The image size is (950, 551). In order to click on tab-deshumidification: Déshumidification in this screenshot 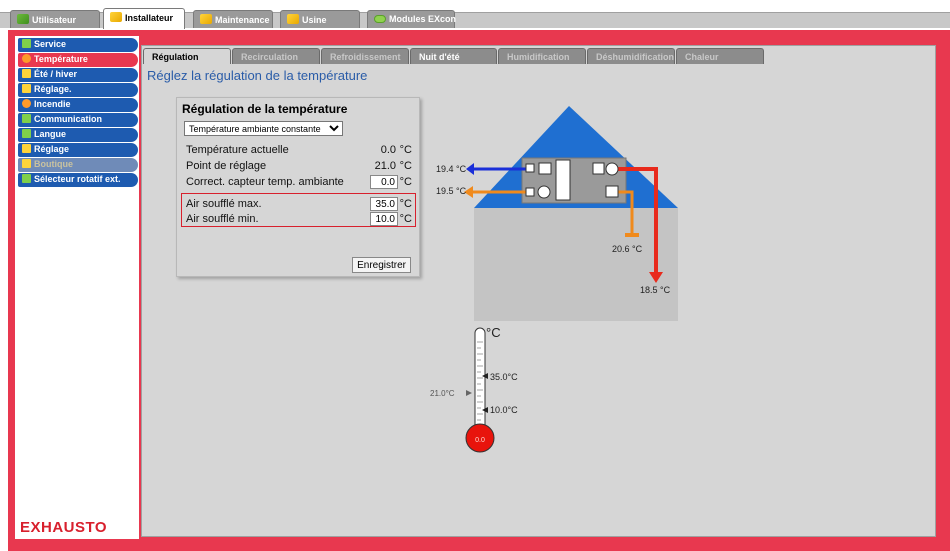, I will do `click(631, 56)`.